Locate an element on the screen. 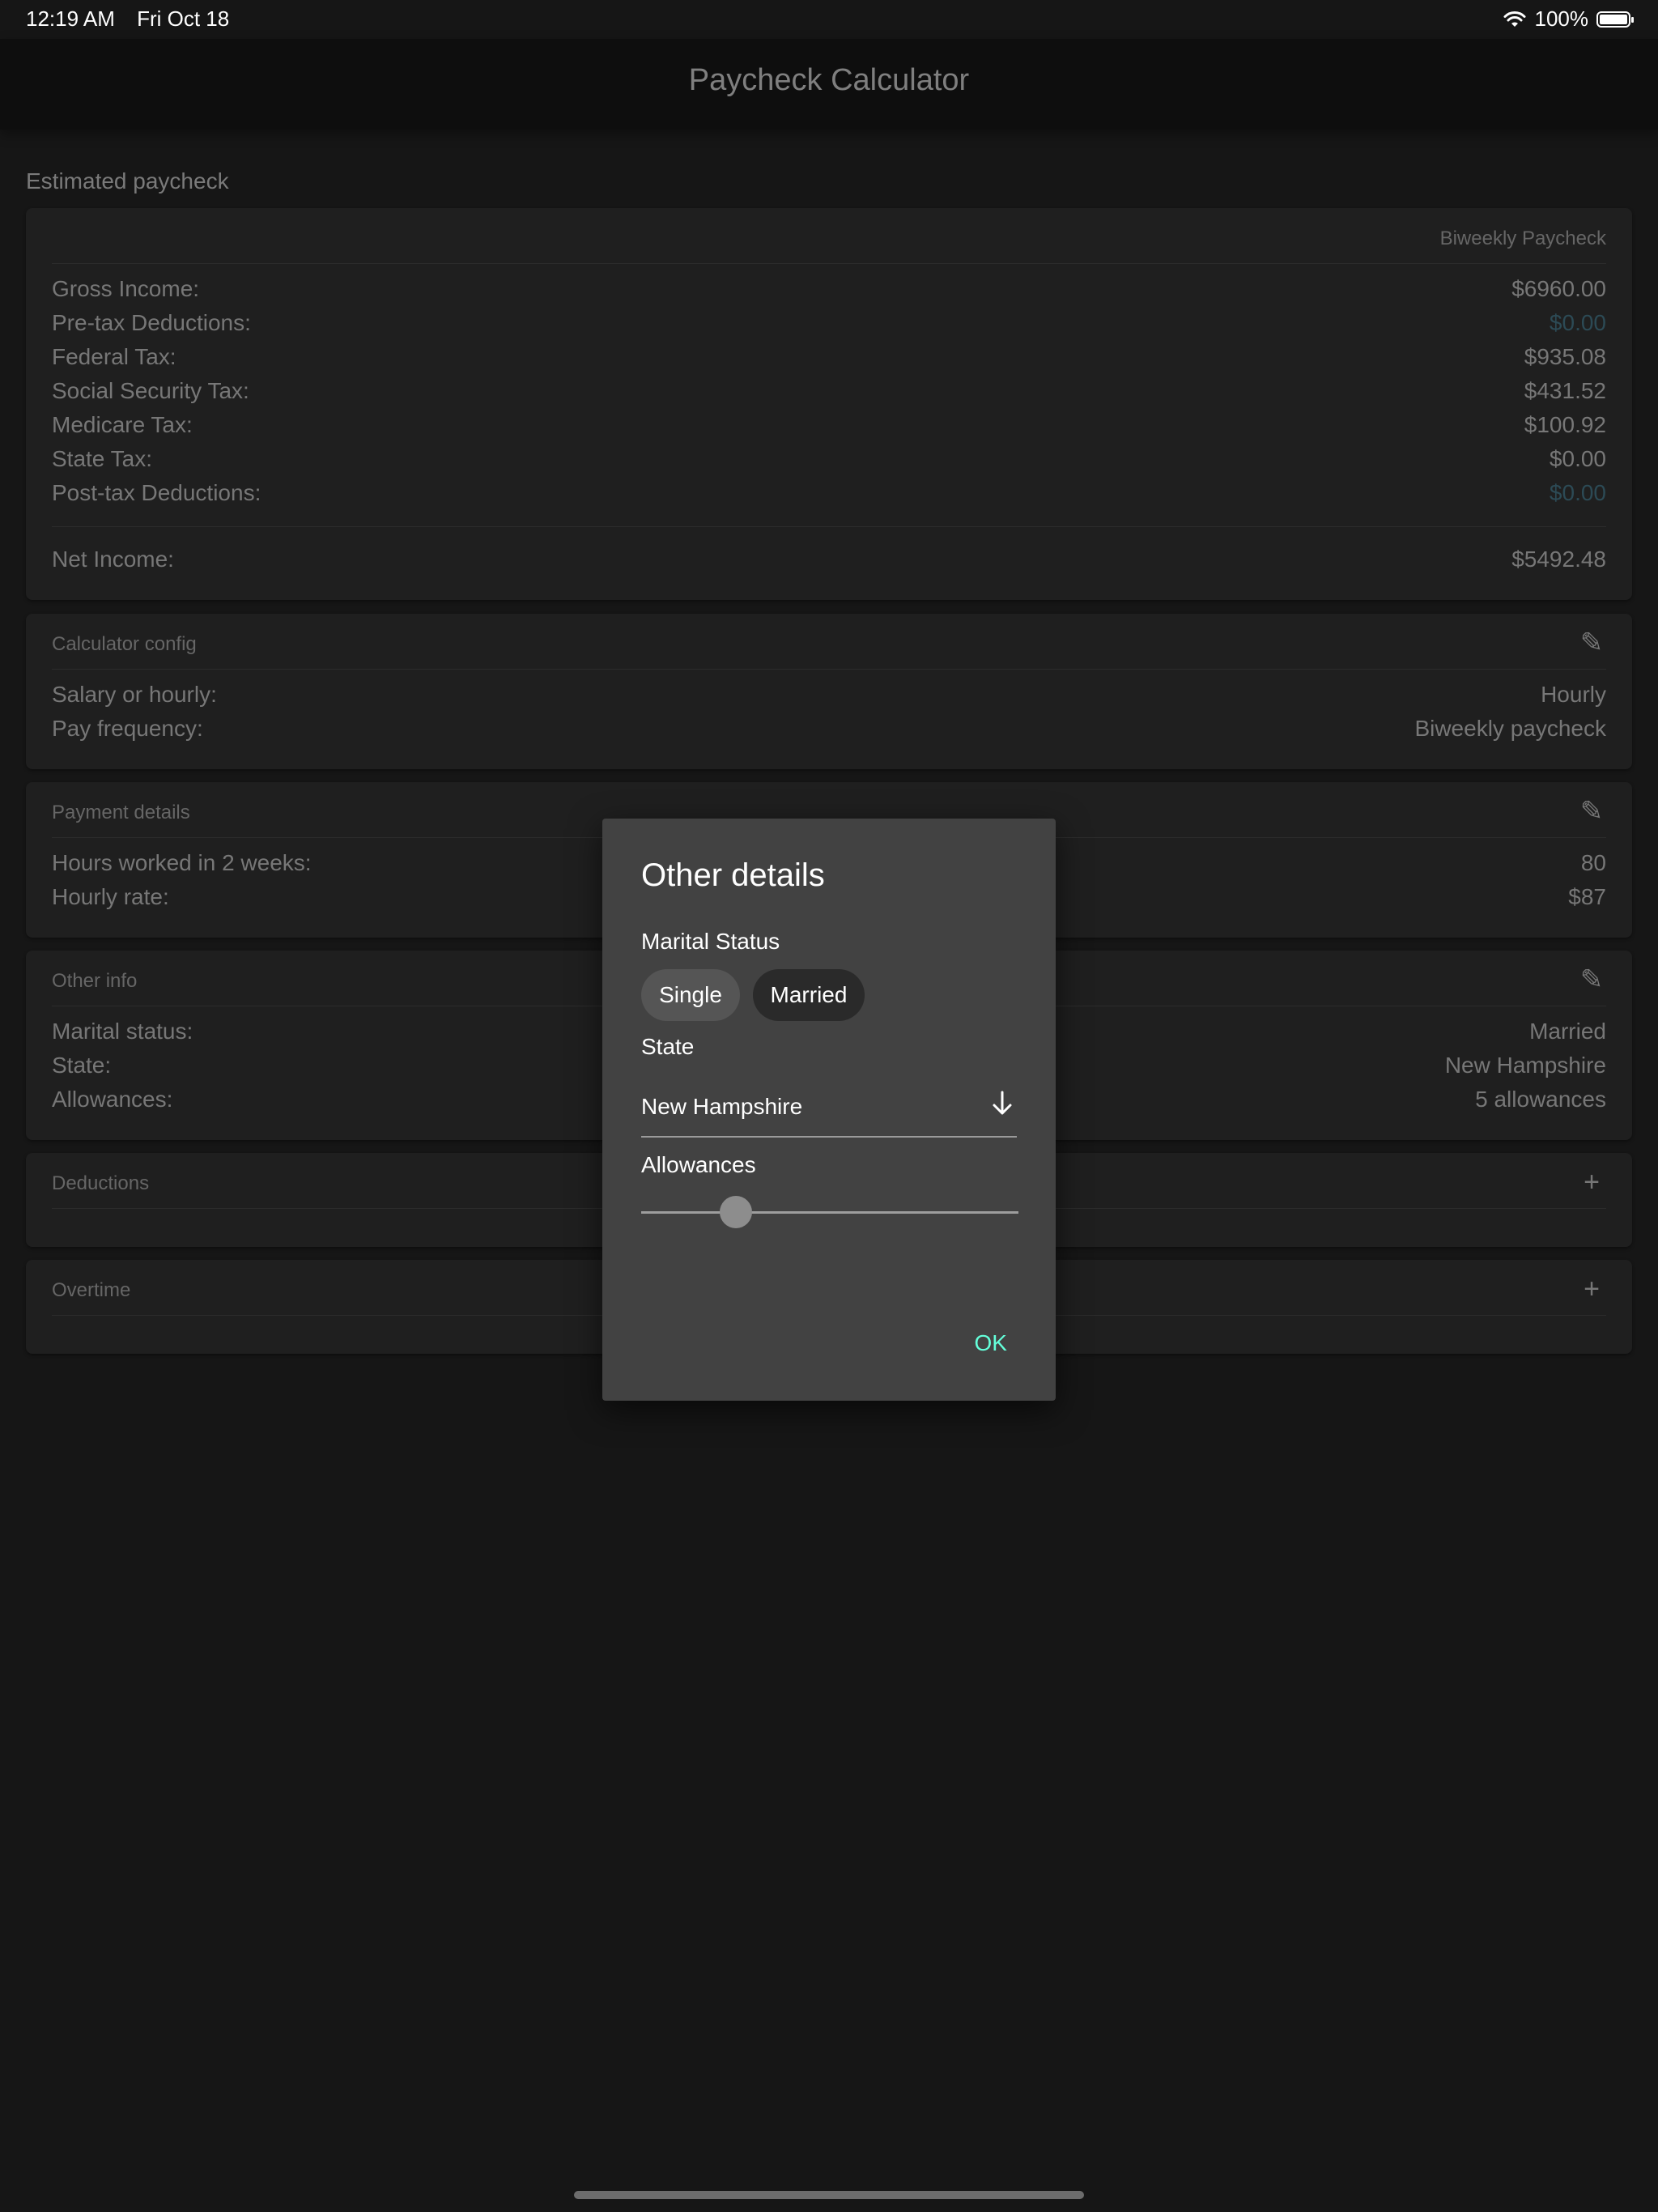 This screenshot has height=2212, width=1658. row-value: $100.92 is located at coordinates (1565, 425).